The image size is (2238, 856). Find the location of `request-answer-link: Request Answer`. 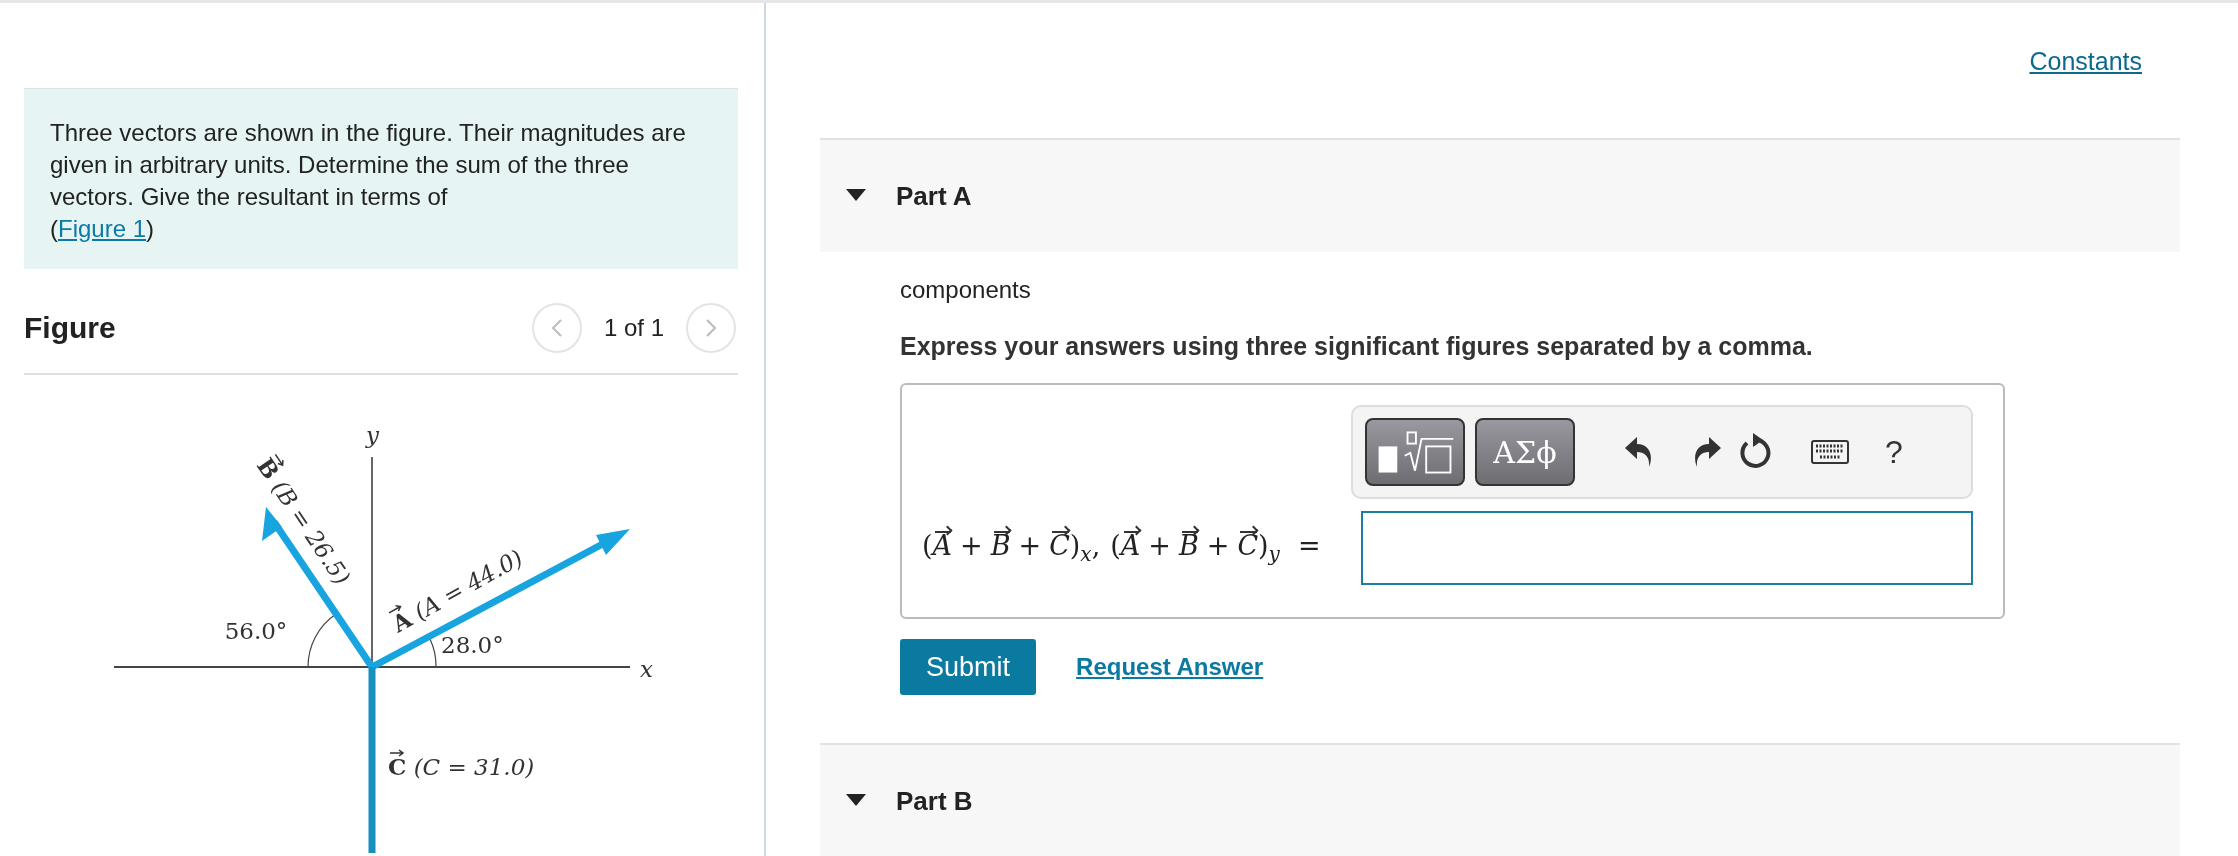

request-answer-link: Request Answer is located at coordinates (1170, 667).